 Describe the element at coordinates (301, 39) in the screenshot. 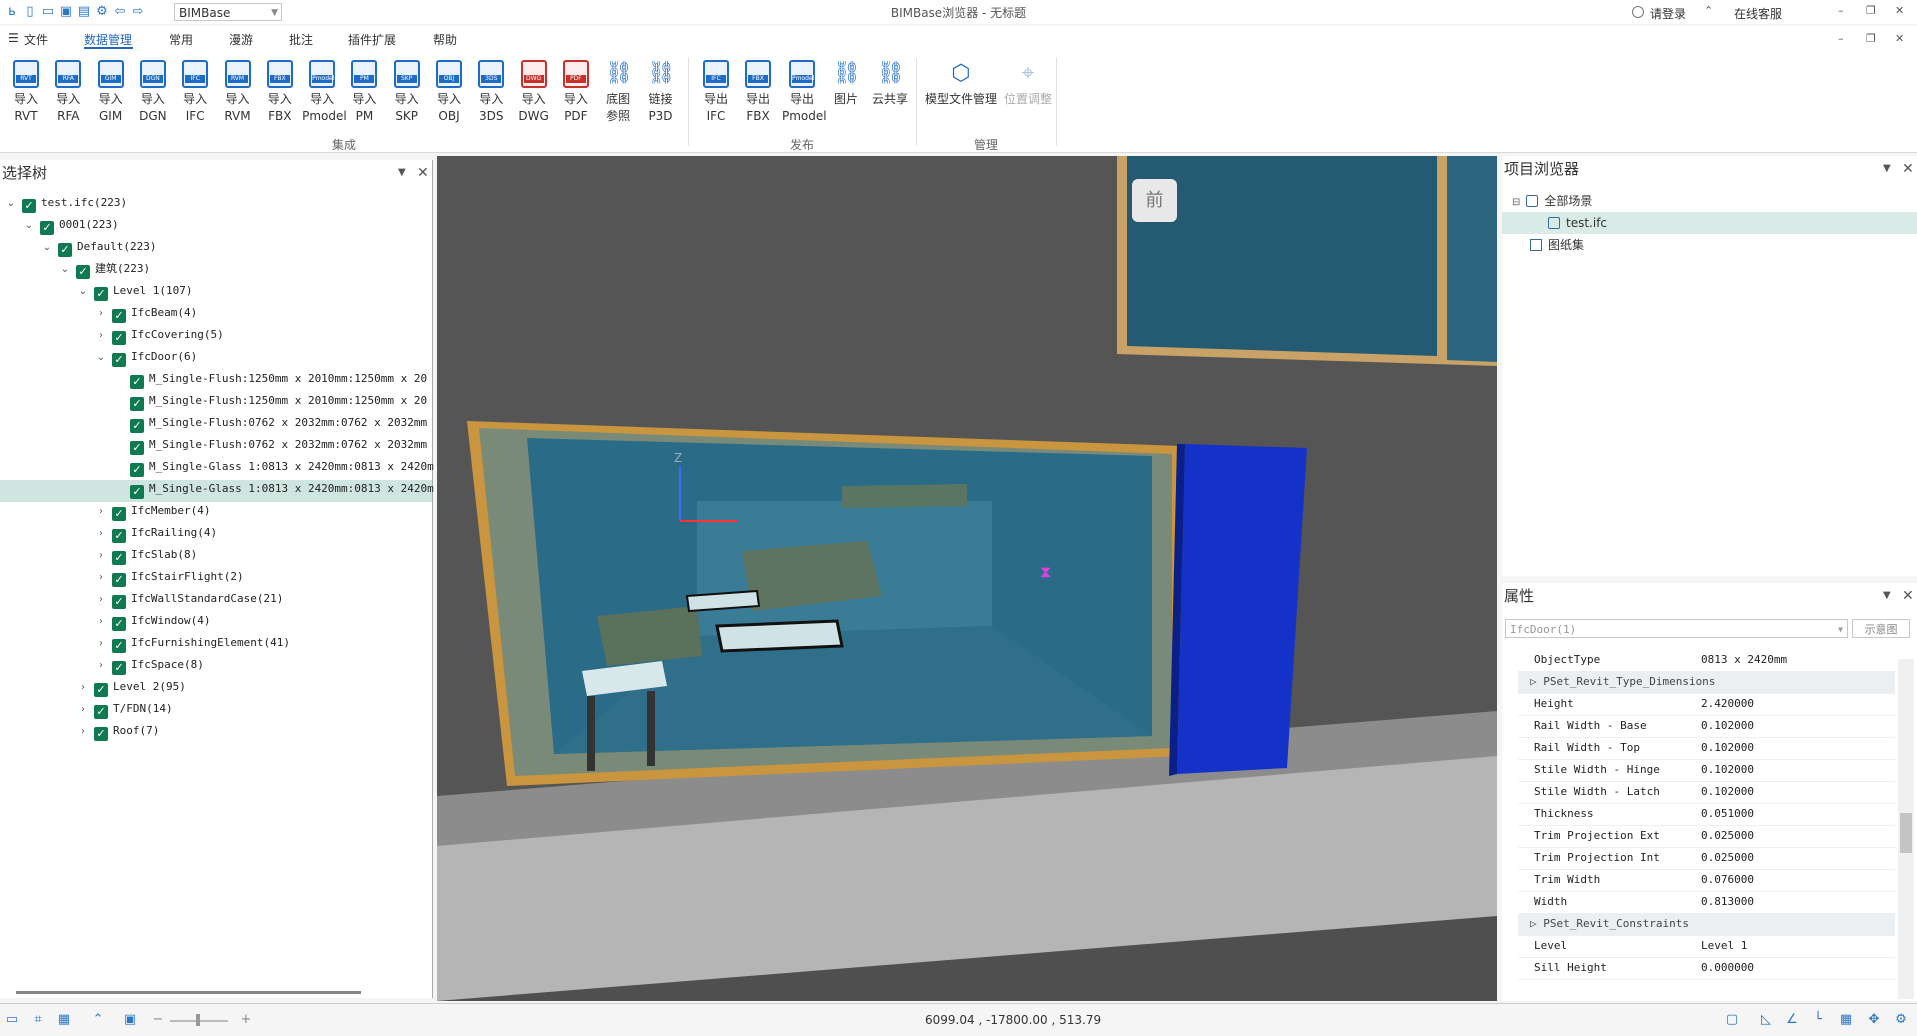

I see `menu-annotation: 批注` at that location.